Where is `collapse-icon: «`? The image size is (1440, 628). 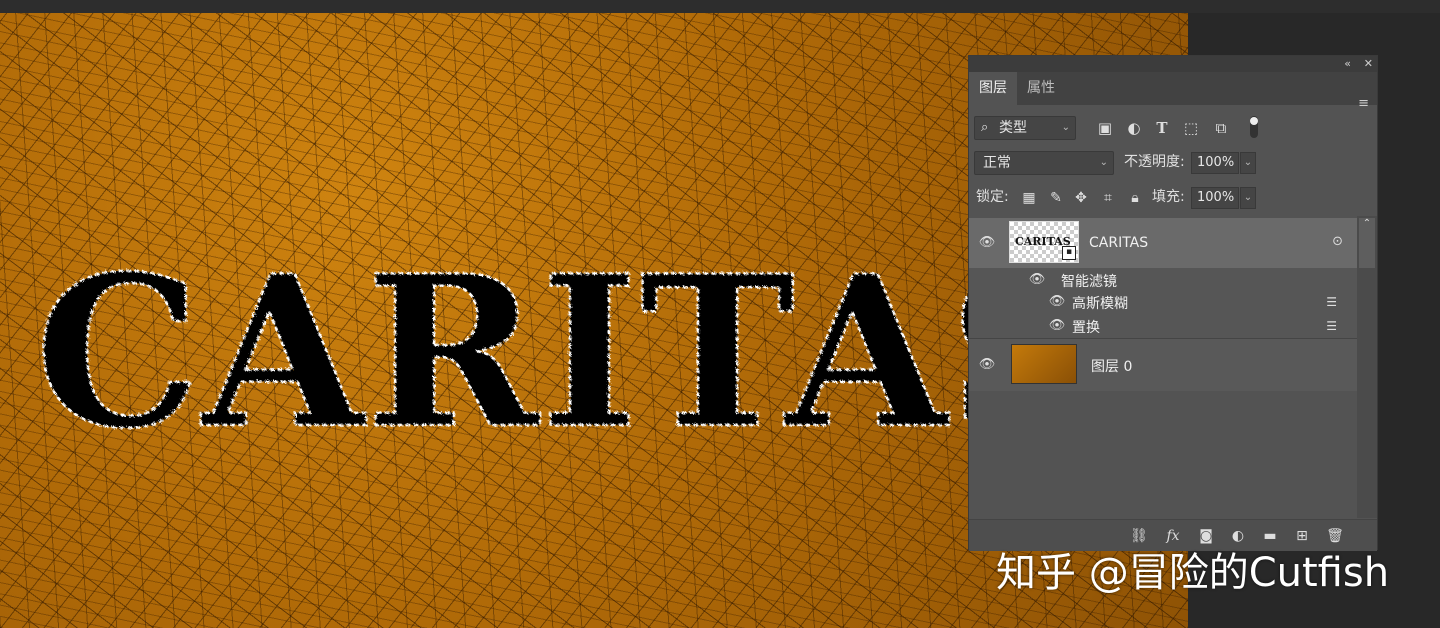
collapse-icon: « is located at coordinates (1347, 64).